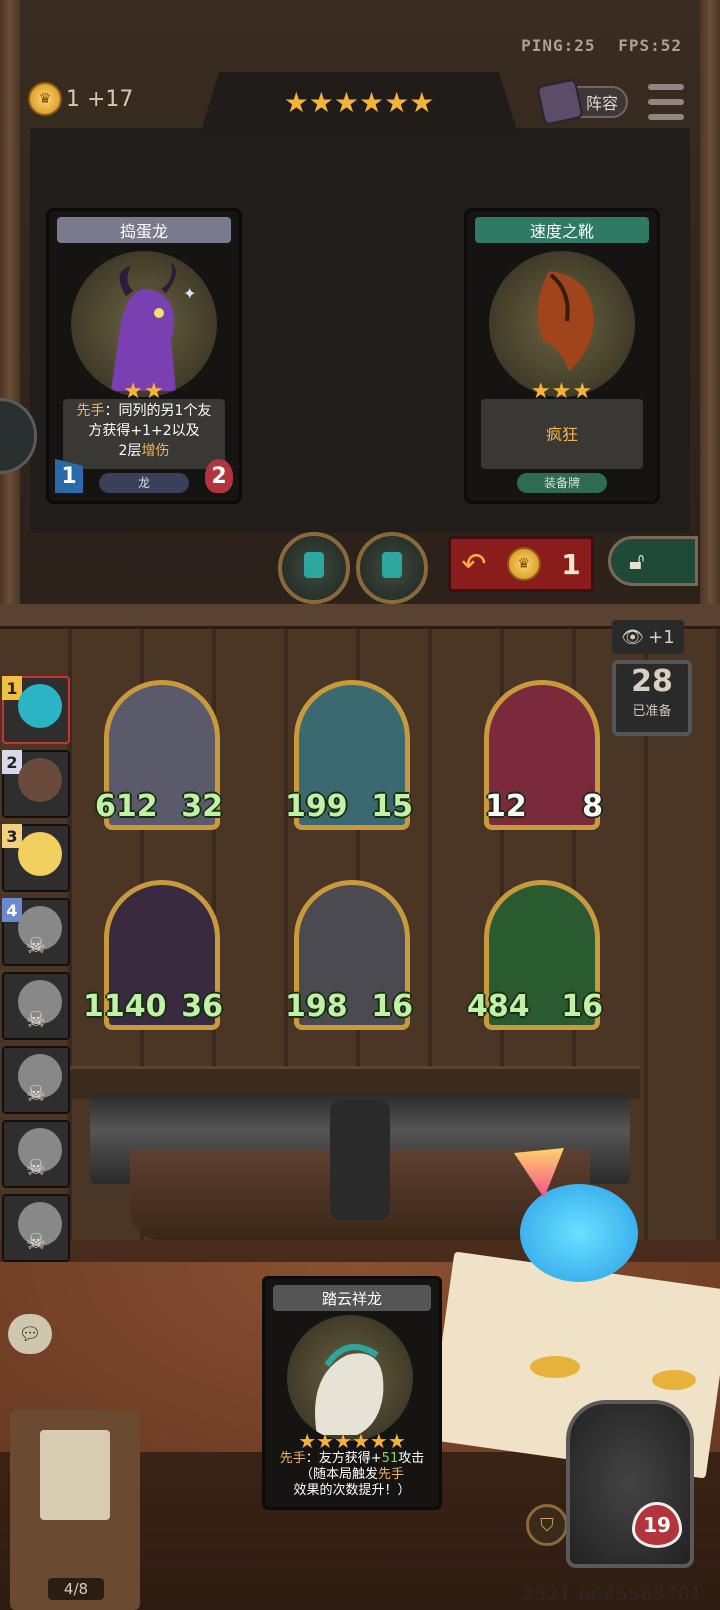 This screenshot has width=720, height=1610. Describe the element at coordinates (562, 483) in the screenshot. I see `card-type-tag: 装备牌` at that location.